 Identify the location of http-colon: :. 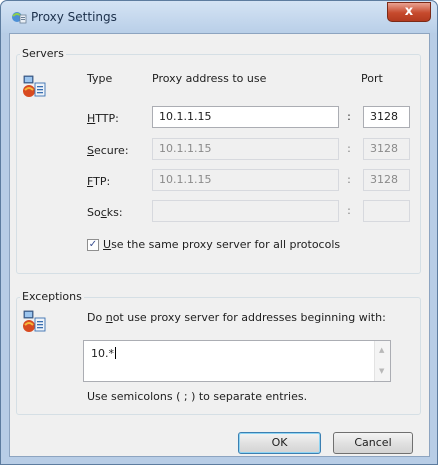
(349, 116).